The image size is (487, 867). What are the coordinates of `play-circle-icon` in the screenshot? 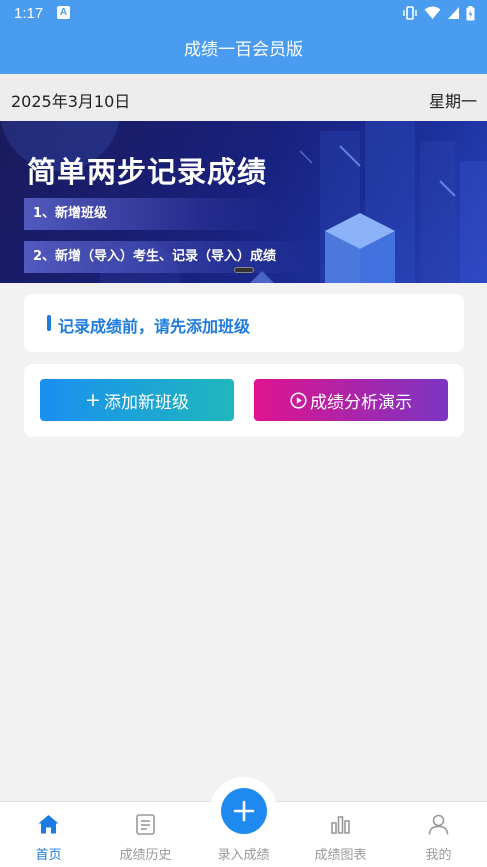 It's located at (298, 400).